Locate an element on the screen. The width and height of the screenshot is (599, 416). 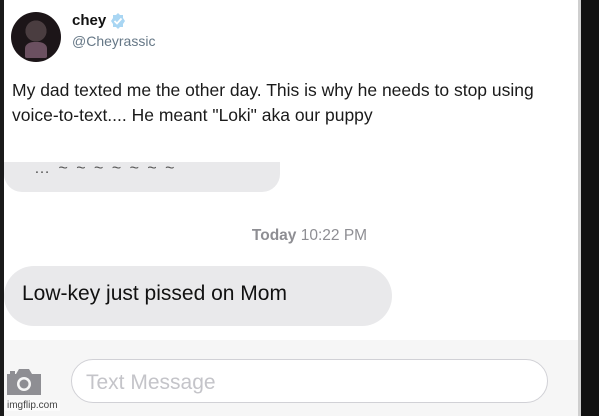
received-message-bubble: Low-key just pissed on Mom is located at coordinates (198, 296).